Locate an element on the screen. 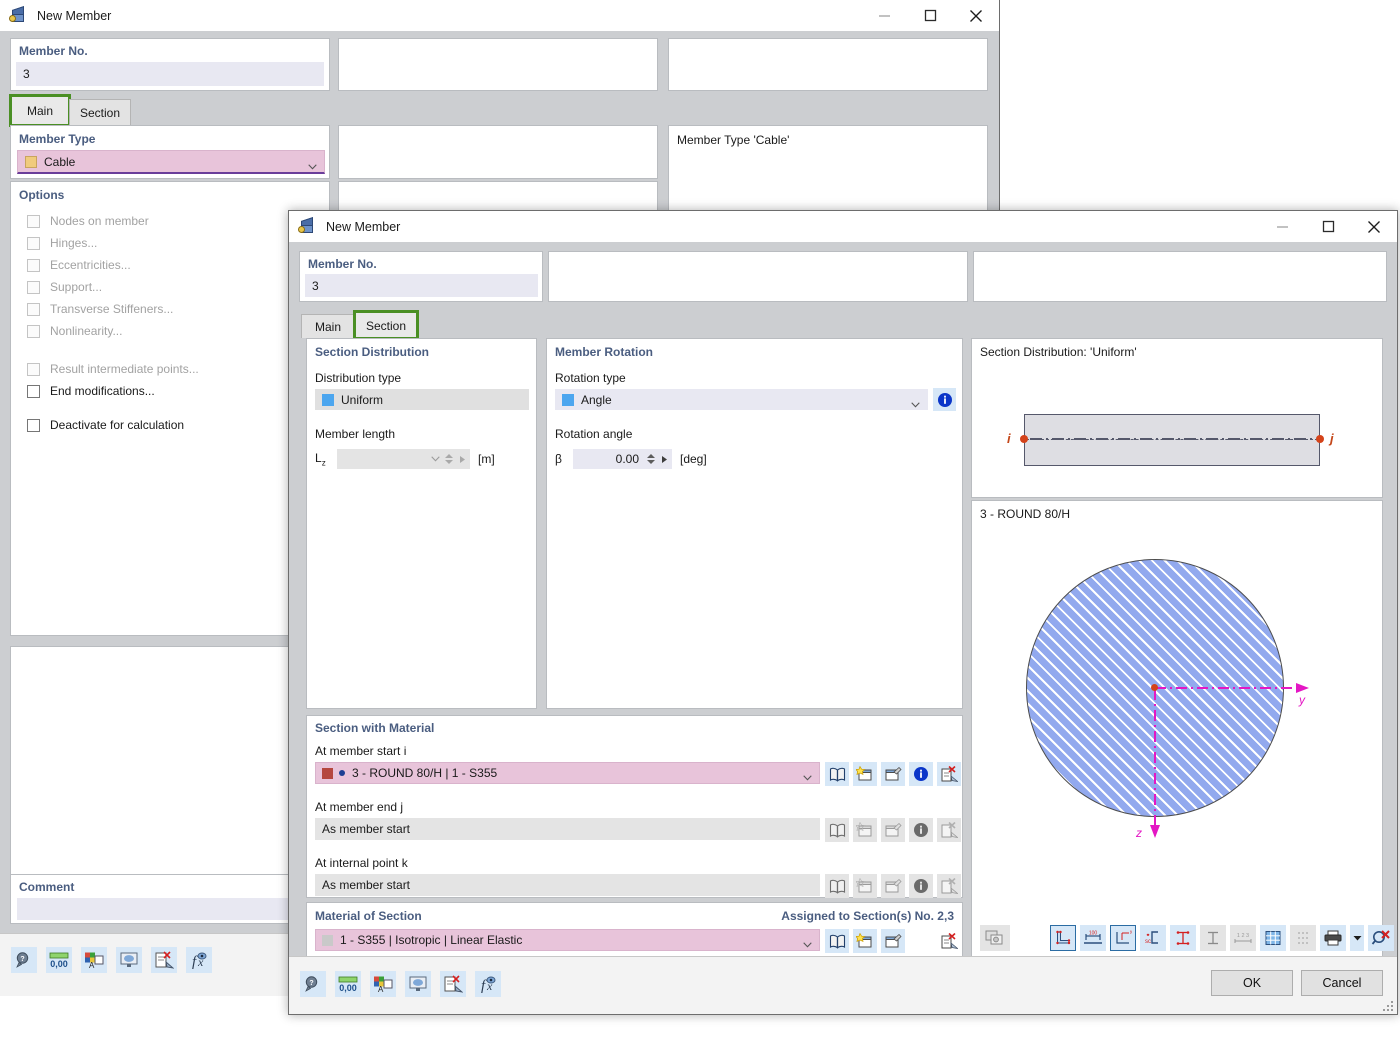 The height and width of the screenshot is (1050, 1400). axis-z-line is located at coordinates (1155, 759).